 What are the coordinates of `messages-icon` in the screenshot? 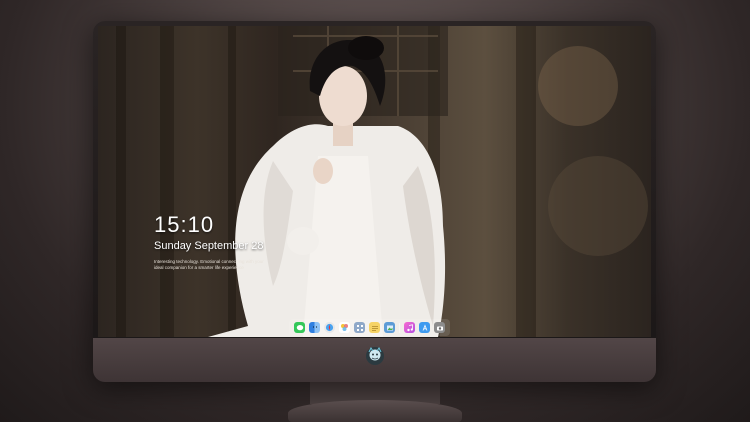 It's located at (299, 327).